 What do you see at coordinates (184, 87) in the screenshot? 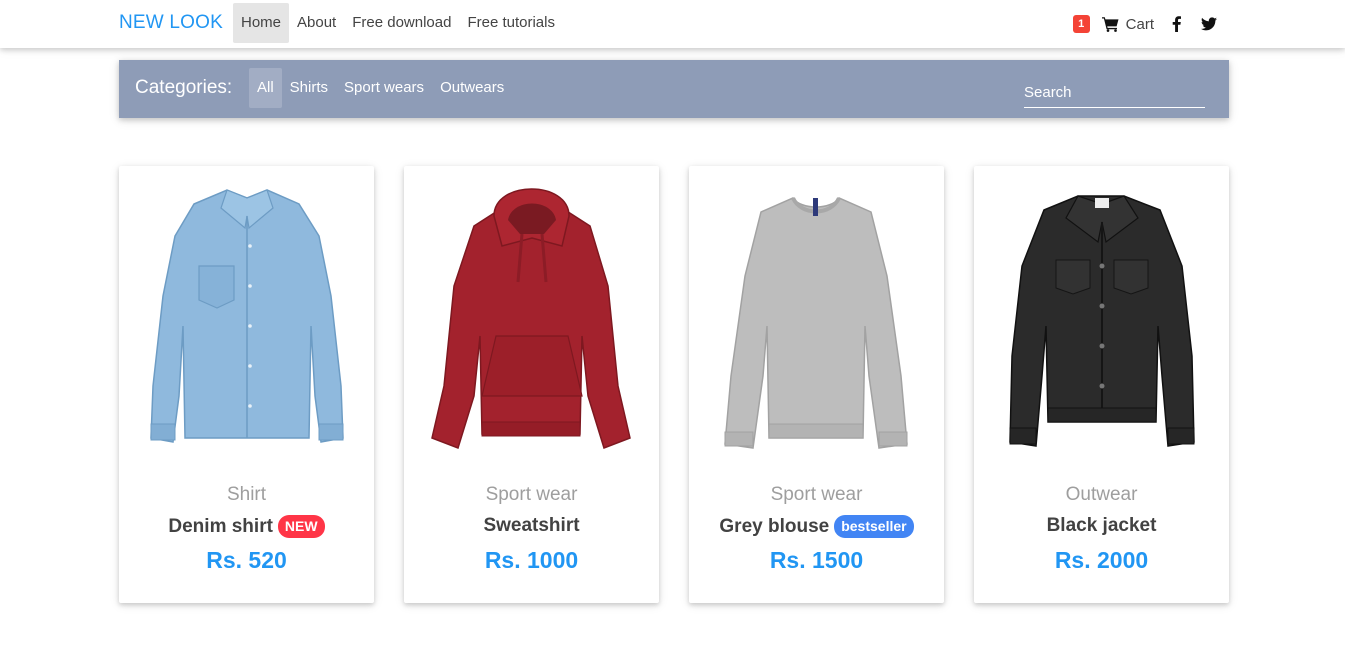
I see `categories-title: Categories:` at bounding box center [184, 87].